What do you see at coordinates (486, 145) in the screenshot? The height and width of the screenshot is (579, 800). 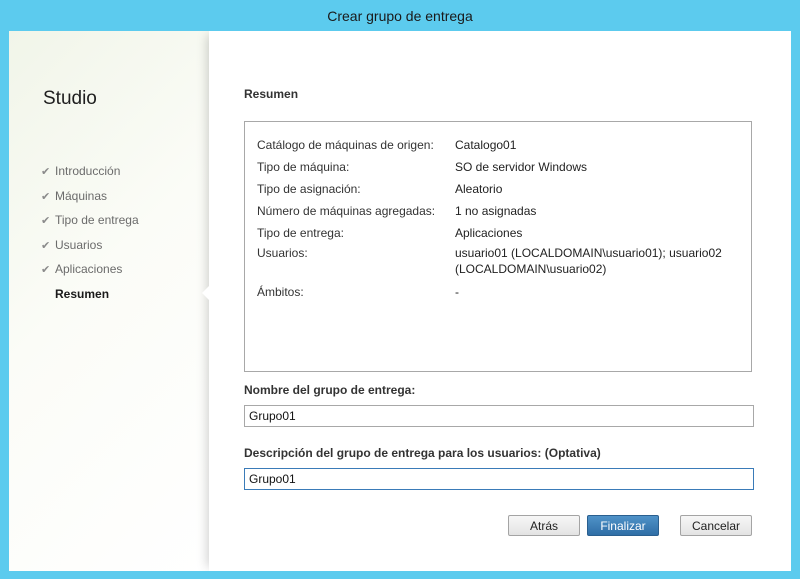 I see `summary-value: Catalogo01` at bounding box center [486, 145].